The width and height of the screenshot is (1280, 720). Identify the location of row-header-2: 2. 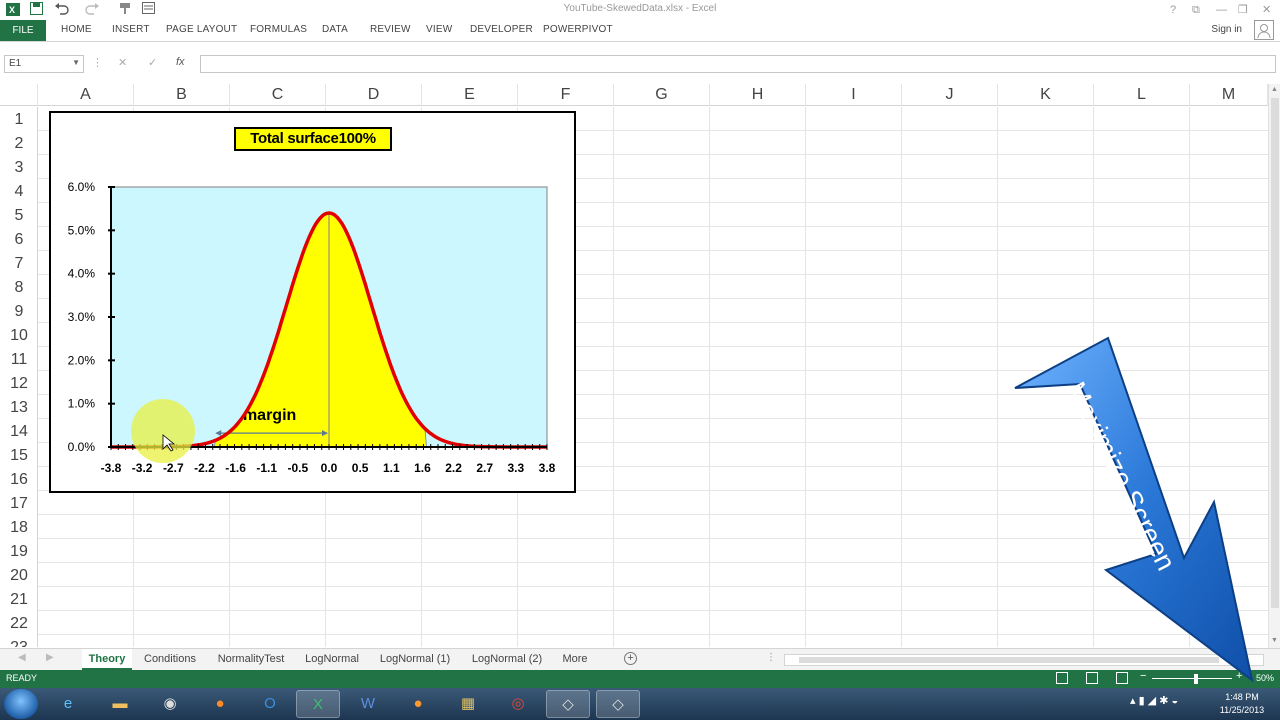
(19, 143).